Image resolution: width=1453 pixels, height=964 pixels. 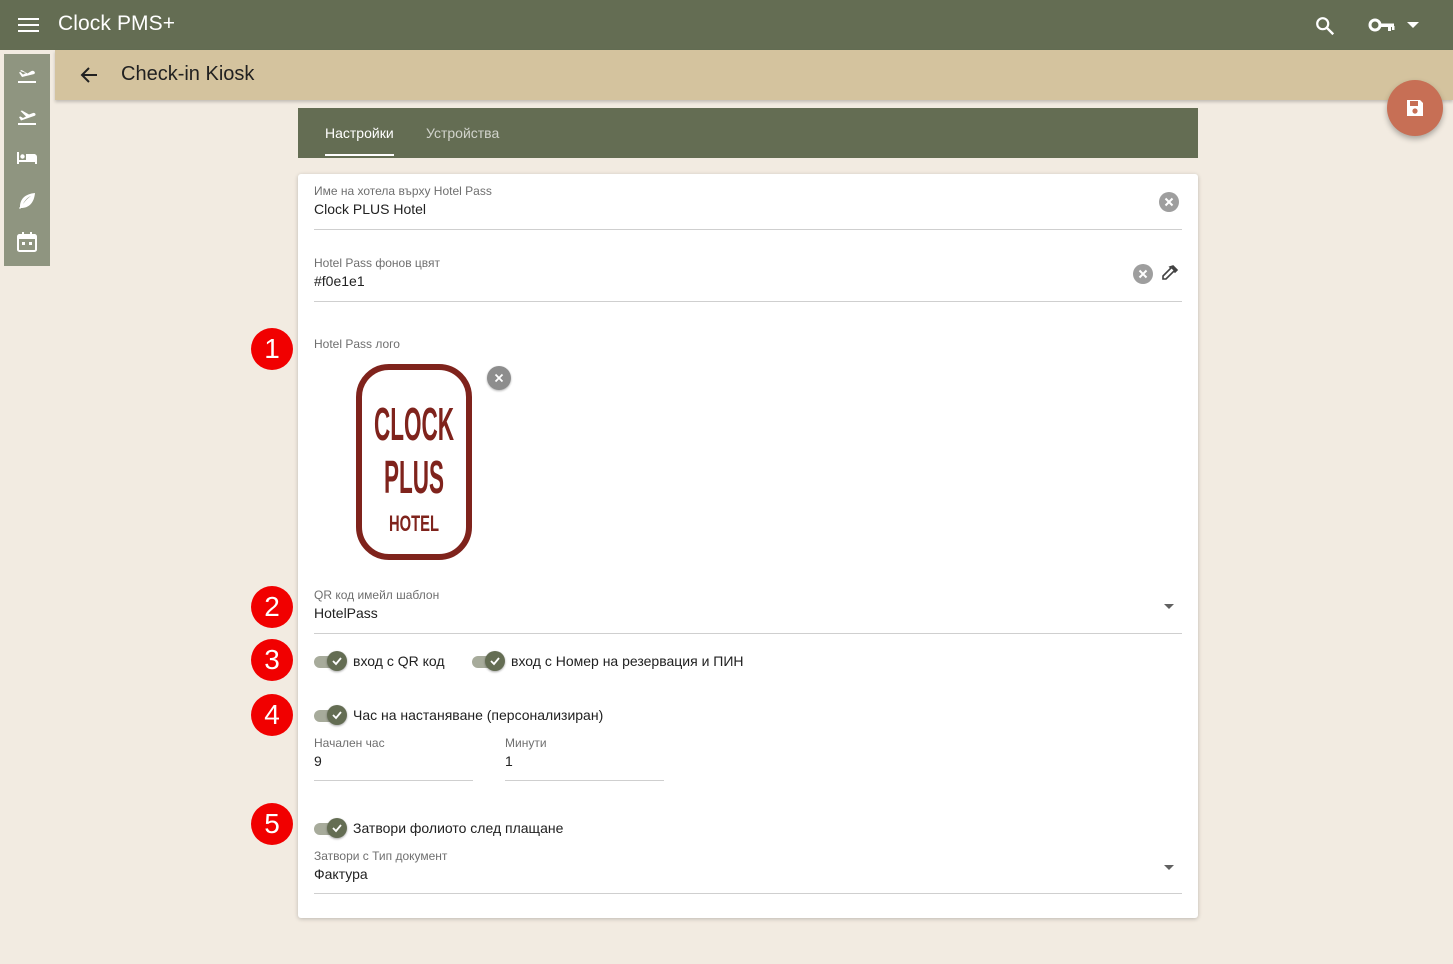 What do you see at coordinates (754, 75) in the screenshot?
I see `page-header: Check-in Kiosk` at bounding box center [754, 75].